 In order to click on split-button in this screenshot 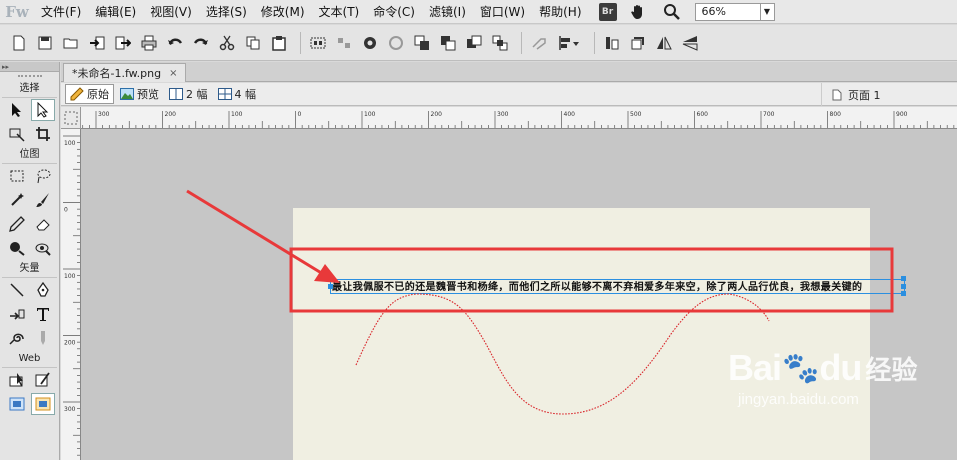, I will do `click(396, 43)`.